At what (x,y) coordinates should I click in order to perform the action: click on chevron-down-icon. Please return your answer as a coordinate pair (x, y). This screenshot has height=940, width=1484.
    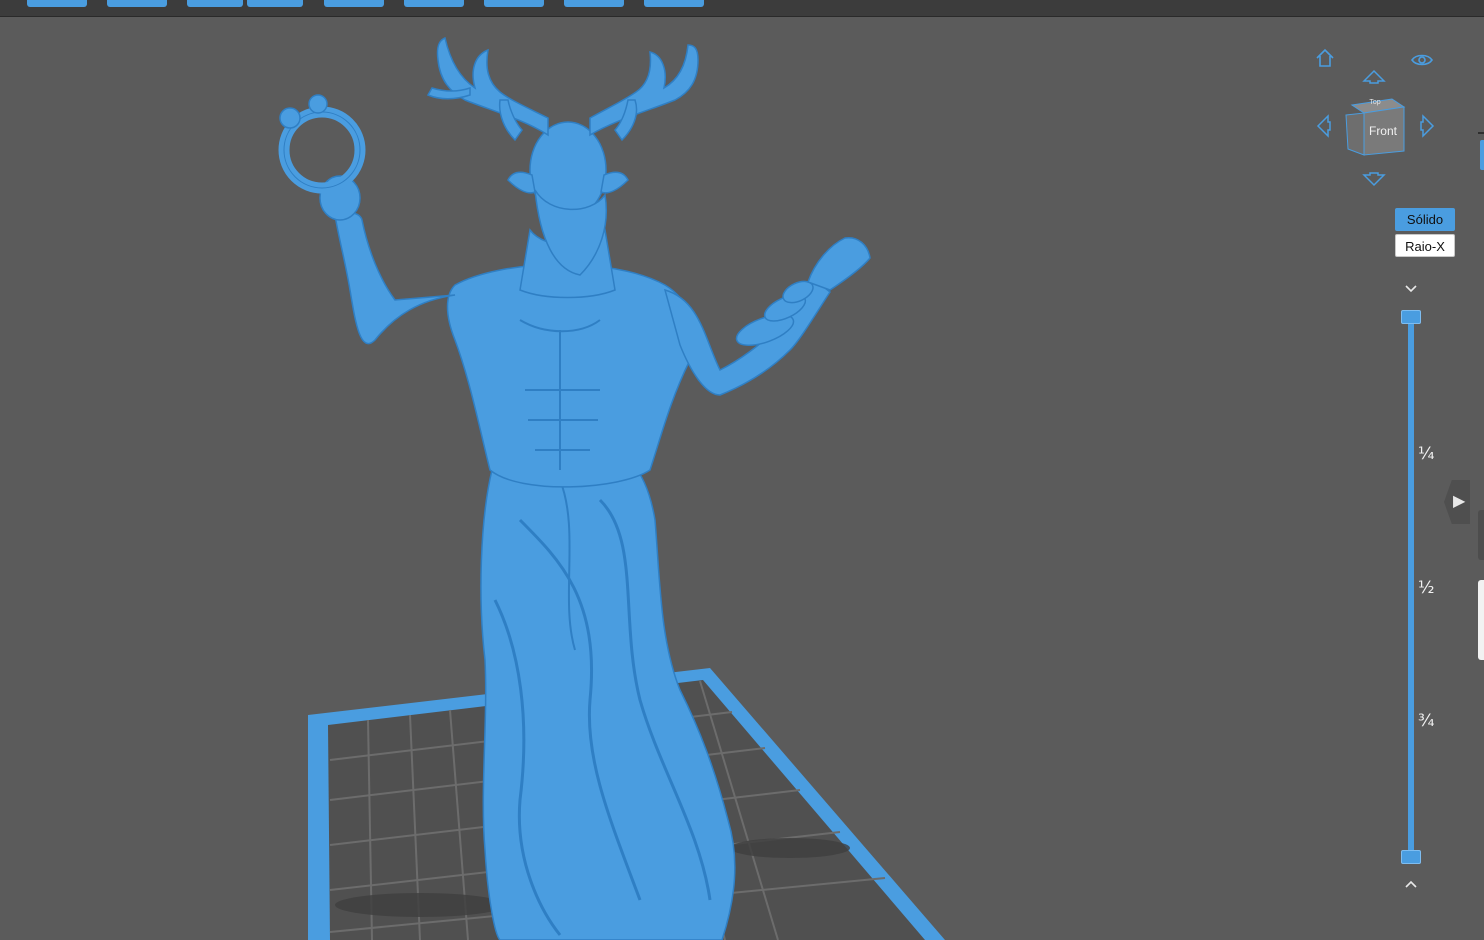
    Looking at the image, I should click on (1411, 289).